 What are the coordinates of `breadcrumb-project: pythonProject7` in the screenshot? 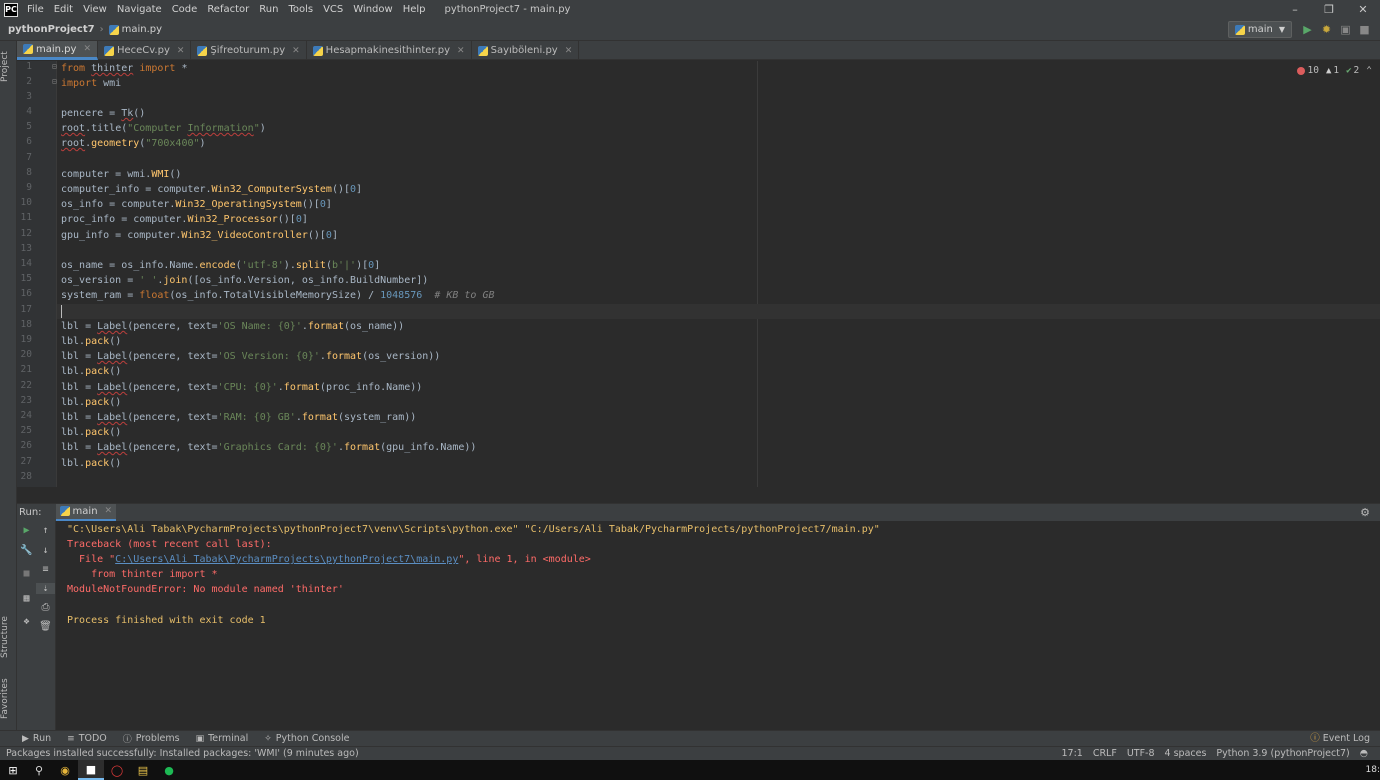 It's located at (51, 29).